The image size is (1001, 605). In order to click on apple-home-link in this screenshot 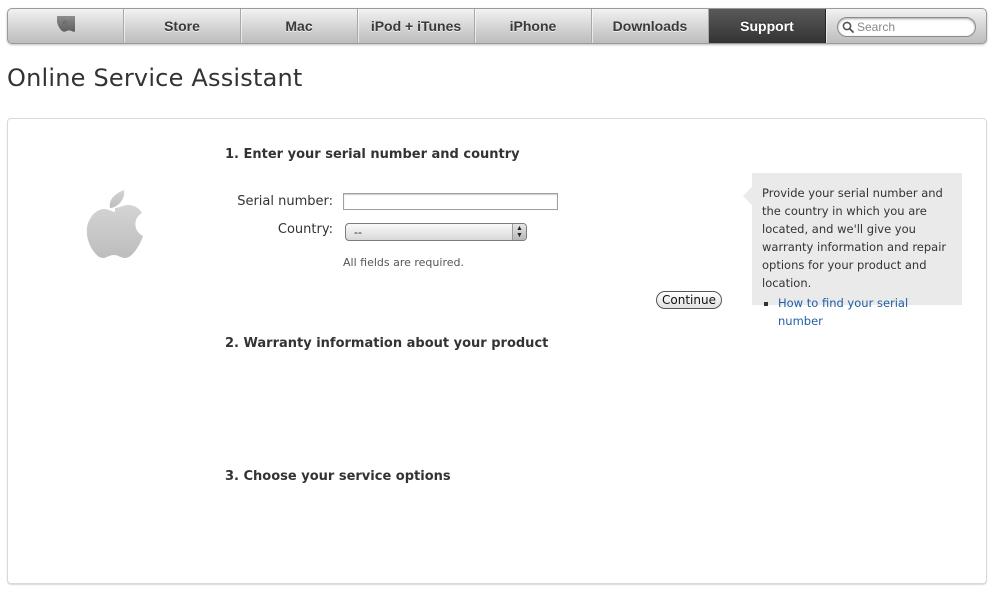, I will do `click(66, 26)`.